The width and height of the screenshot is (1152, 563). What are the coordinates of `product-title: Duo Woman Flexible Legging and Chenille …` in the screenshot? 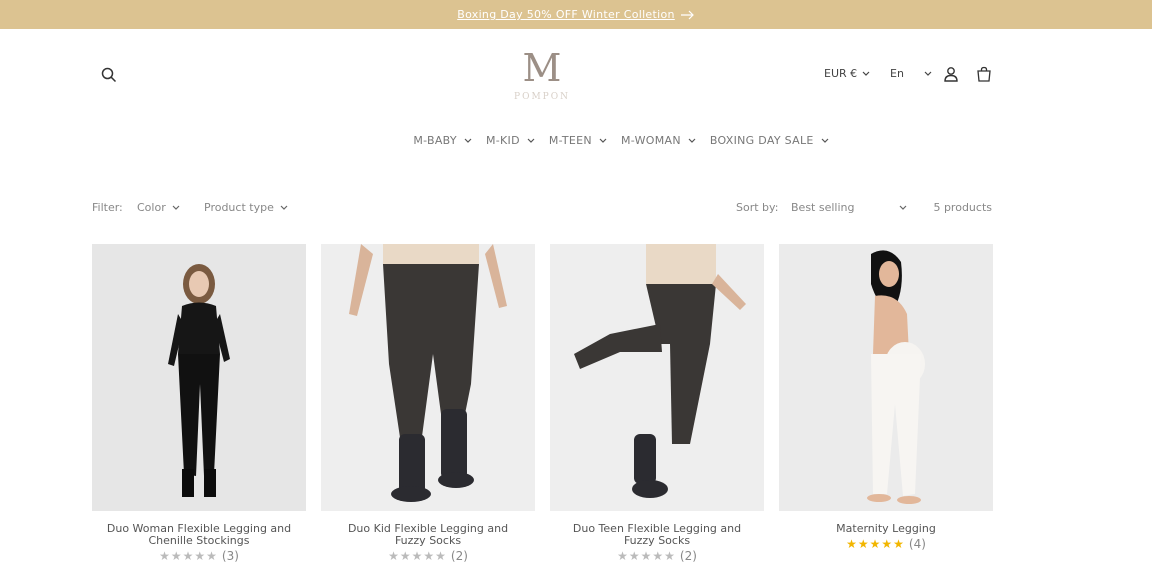 It's located at (199, 535).